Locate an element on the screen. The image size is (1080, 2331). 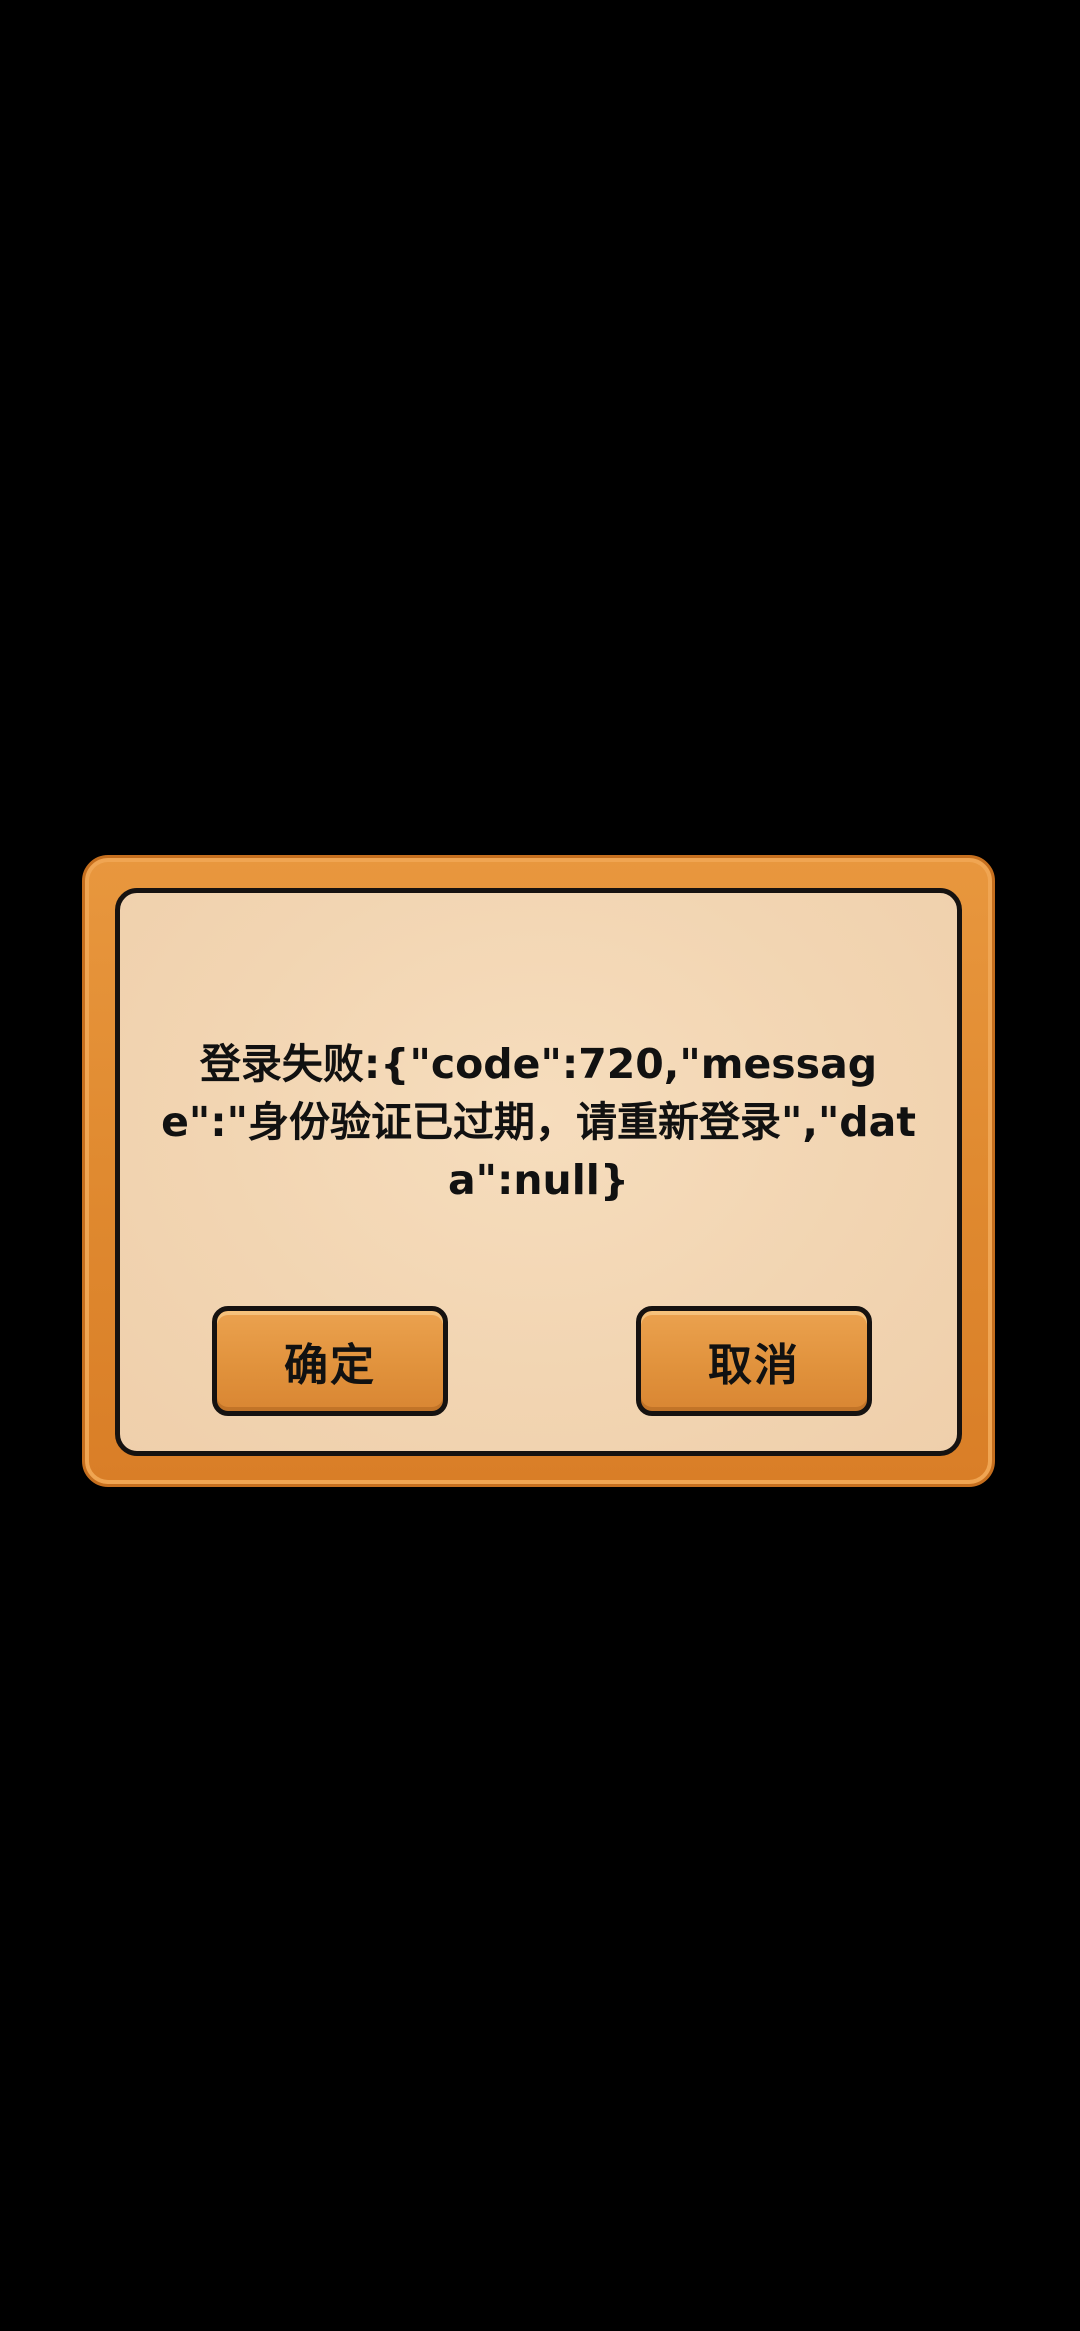
cancel-button-label: 取消 is located at coordinates (754, 1365).